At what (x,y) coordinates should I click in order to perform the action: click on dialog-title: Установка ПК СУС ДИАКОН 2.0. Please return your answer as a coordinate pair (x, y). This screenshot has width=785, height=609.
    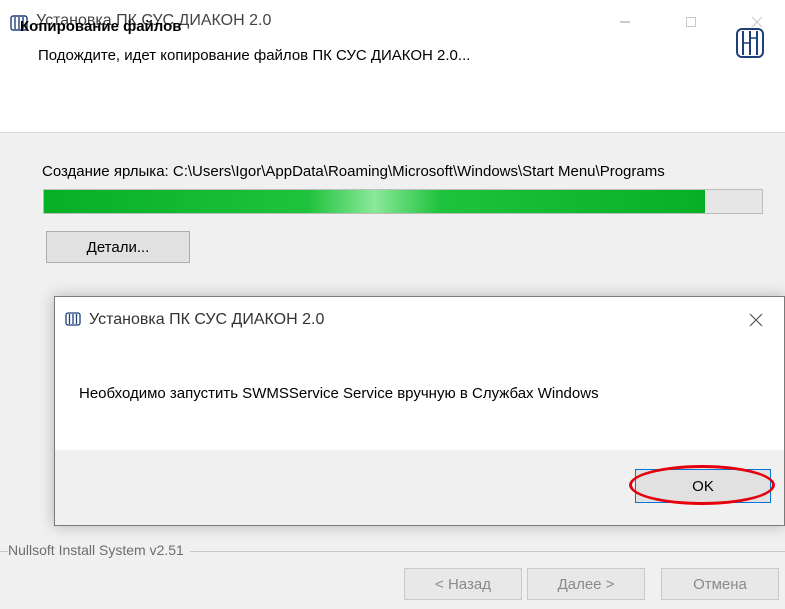
    Looking at the image, I should click on (207, 319).